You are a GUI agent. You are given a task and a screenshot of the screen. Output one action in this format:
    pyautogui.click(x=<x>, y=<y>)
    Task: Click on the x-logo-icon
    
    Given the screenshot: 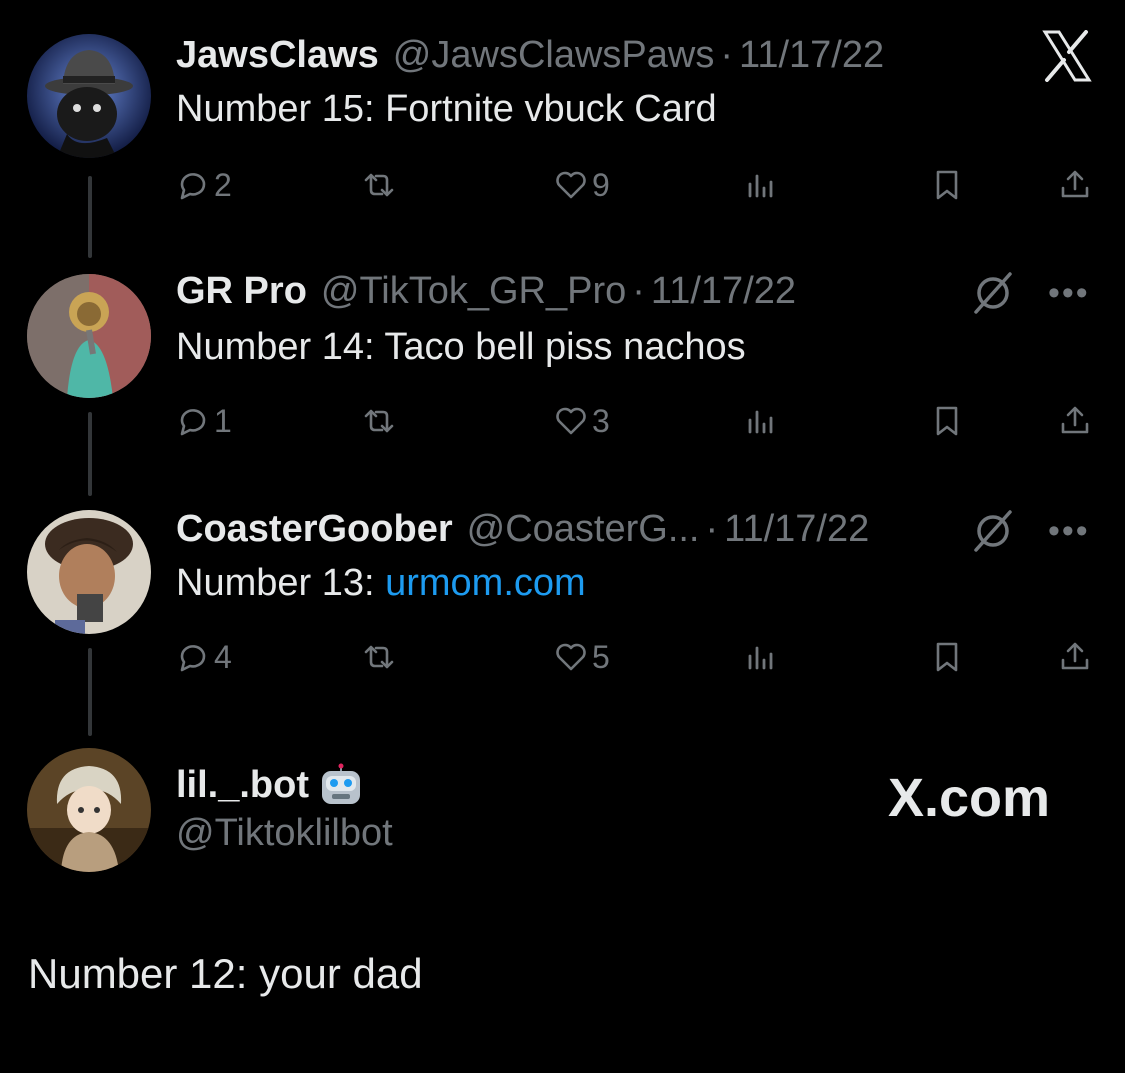 What is the action you would take?
    pyautogui.click(x=1067, y=56)
    